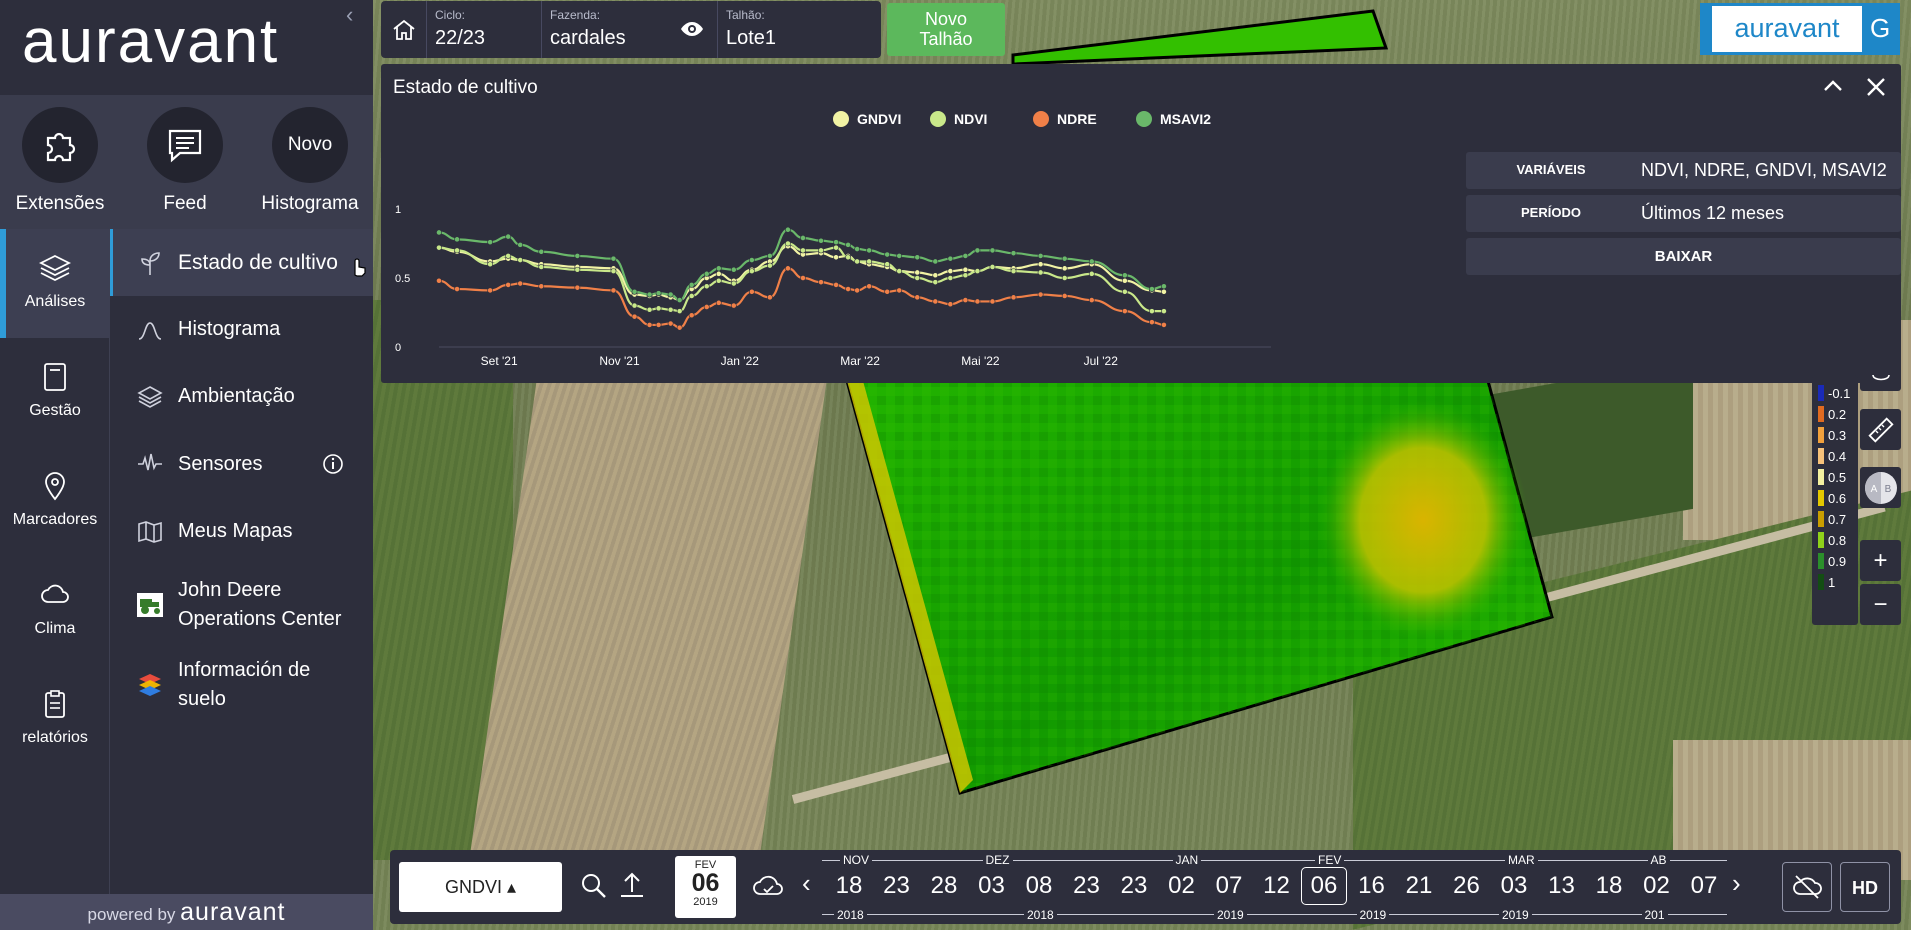  I want to click on variables-label: VARIÁVEIS, so click(1551, 169).